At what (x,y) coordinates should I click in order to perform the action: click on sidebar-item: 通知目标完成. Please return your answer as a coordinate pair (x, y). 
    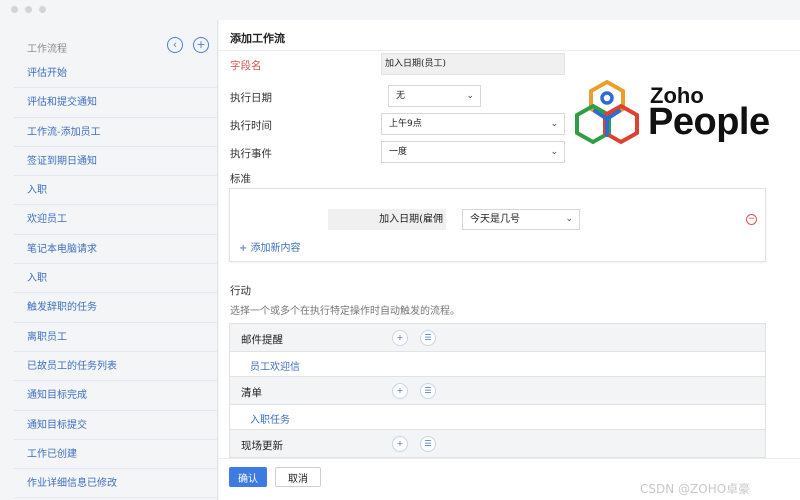
    Looking at the image, I should click on (115, 396).